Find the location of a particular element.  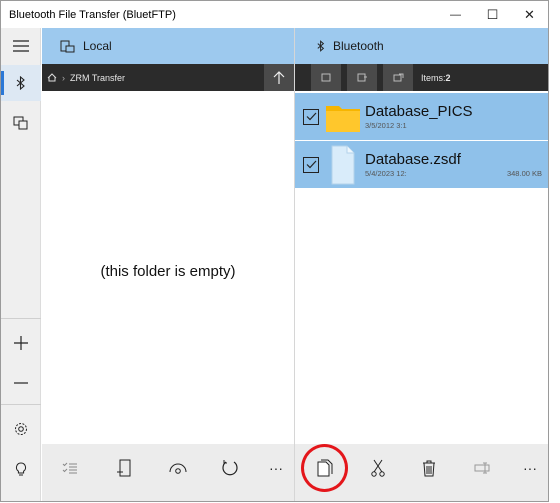

local-toolbar: ··· is located at coordinates (169, 472).